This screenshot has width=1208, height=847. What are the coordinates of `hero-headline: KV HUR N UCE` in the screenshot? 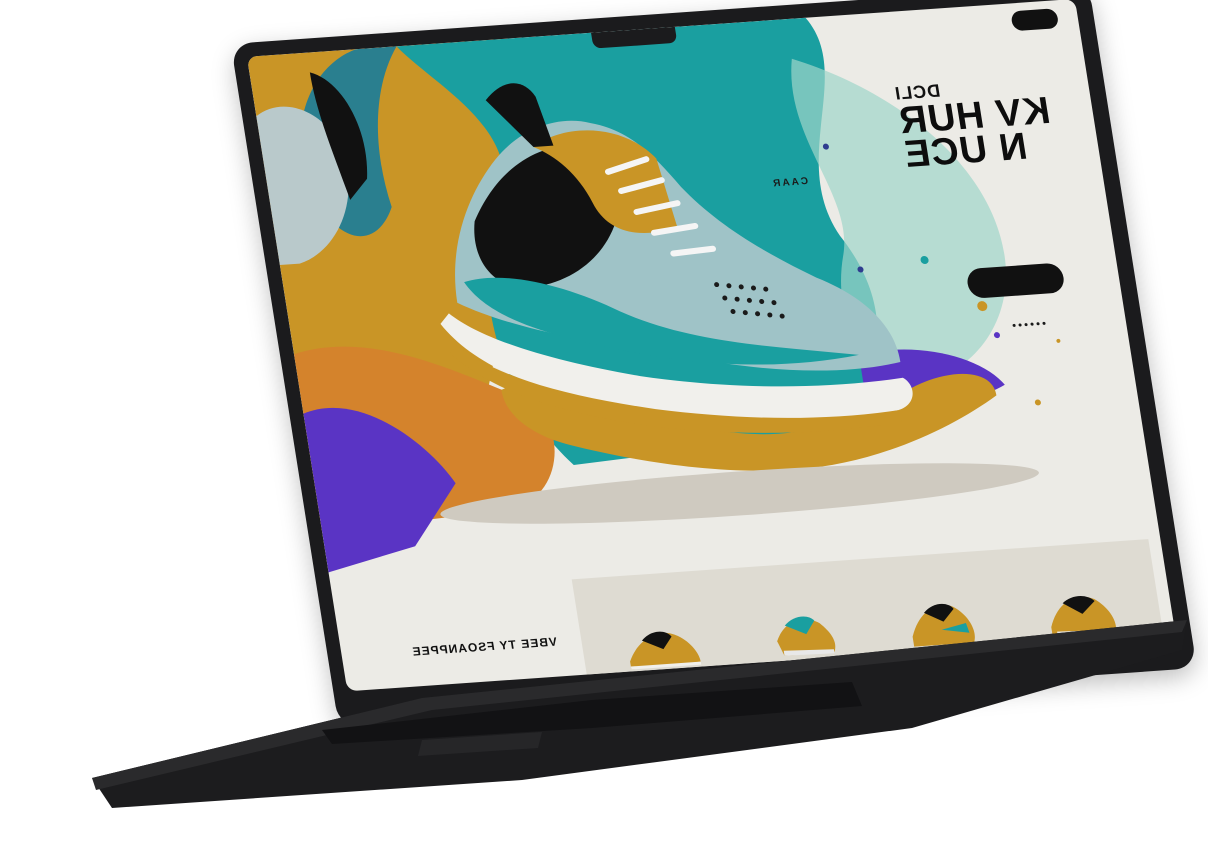 It's located at (974, 133).